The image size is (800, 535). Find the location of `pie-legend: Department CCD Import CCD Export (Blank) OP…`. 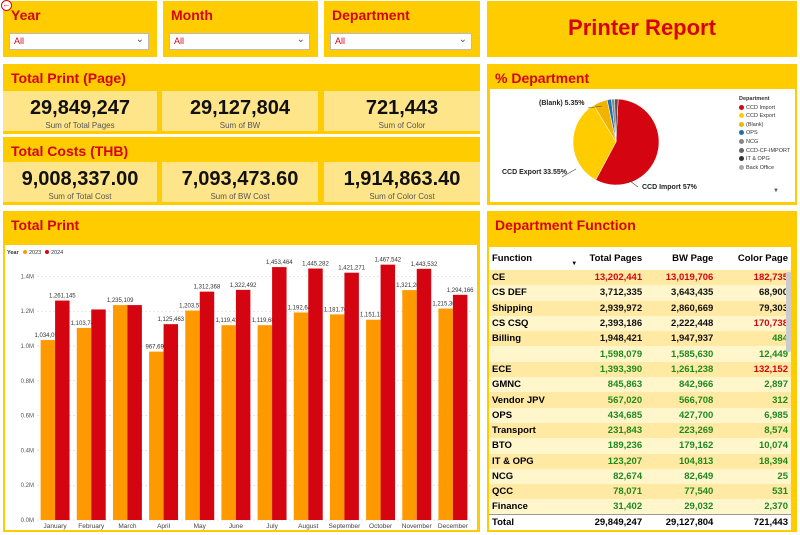

pie-legend: Department CCD Import CCD Export (Blank) OP… is located at coordinates (764, 134).